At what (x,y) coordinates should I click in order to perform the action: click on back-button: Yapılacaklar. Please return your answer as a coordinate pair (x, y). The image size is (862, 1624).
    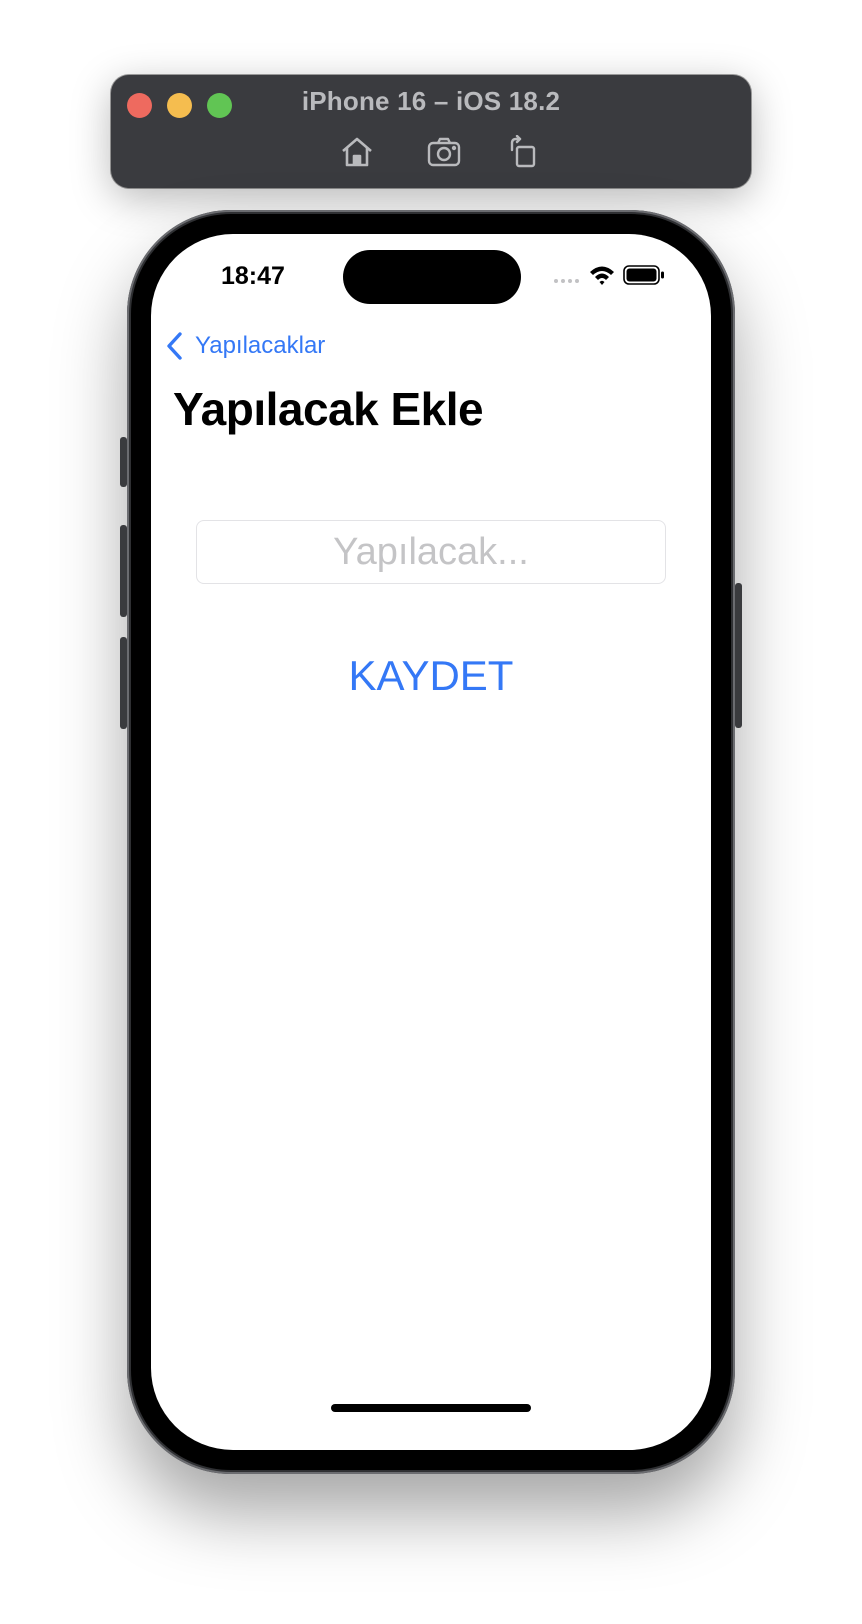
    Looking at the image, I should click on (245, 346).